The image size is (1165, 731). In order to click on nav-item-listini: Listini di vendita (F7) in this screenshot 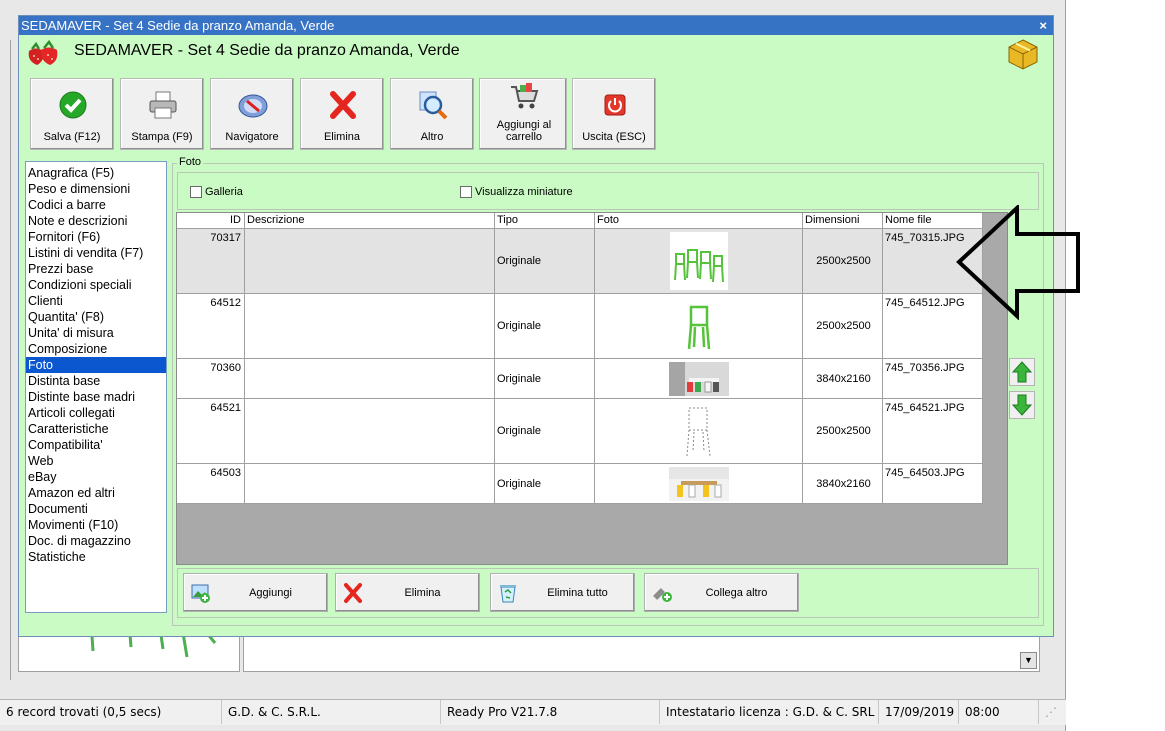, I will do `click(96, 253)`.